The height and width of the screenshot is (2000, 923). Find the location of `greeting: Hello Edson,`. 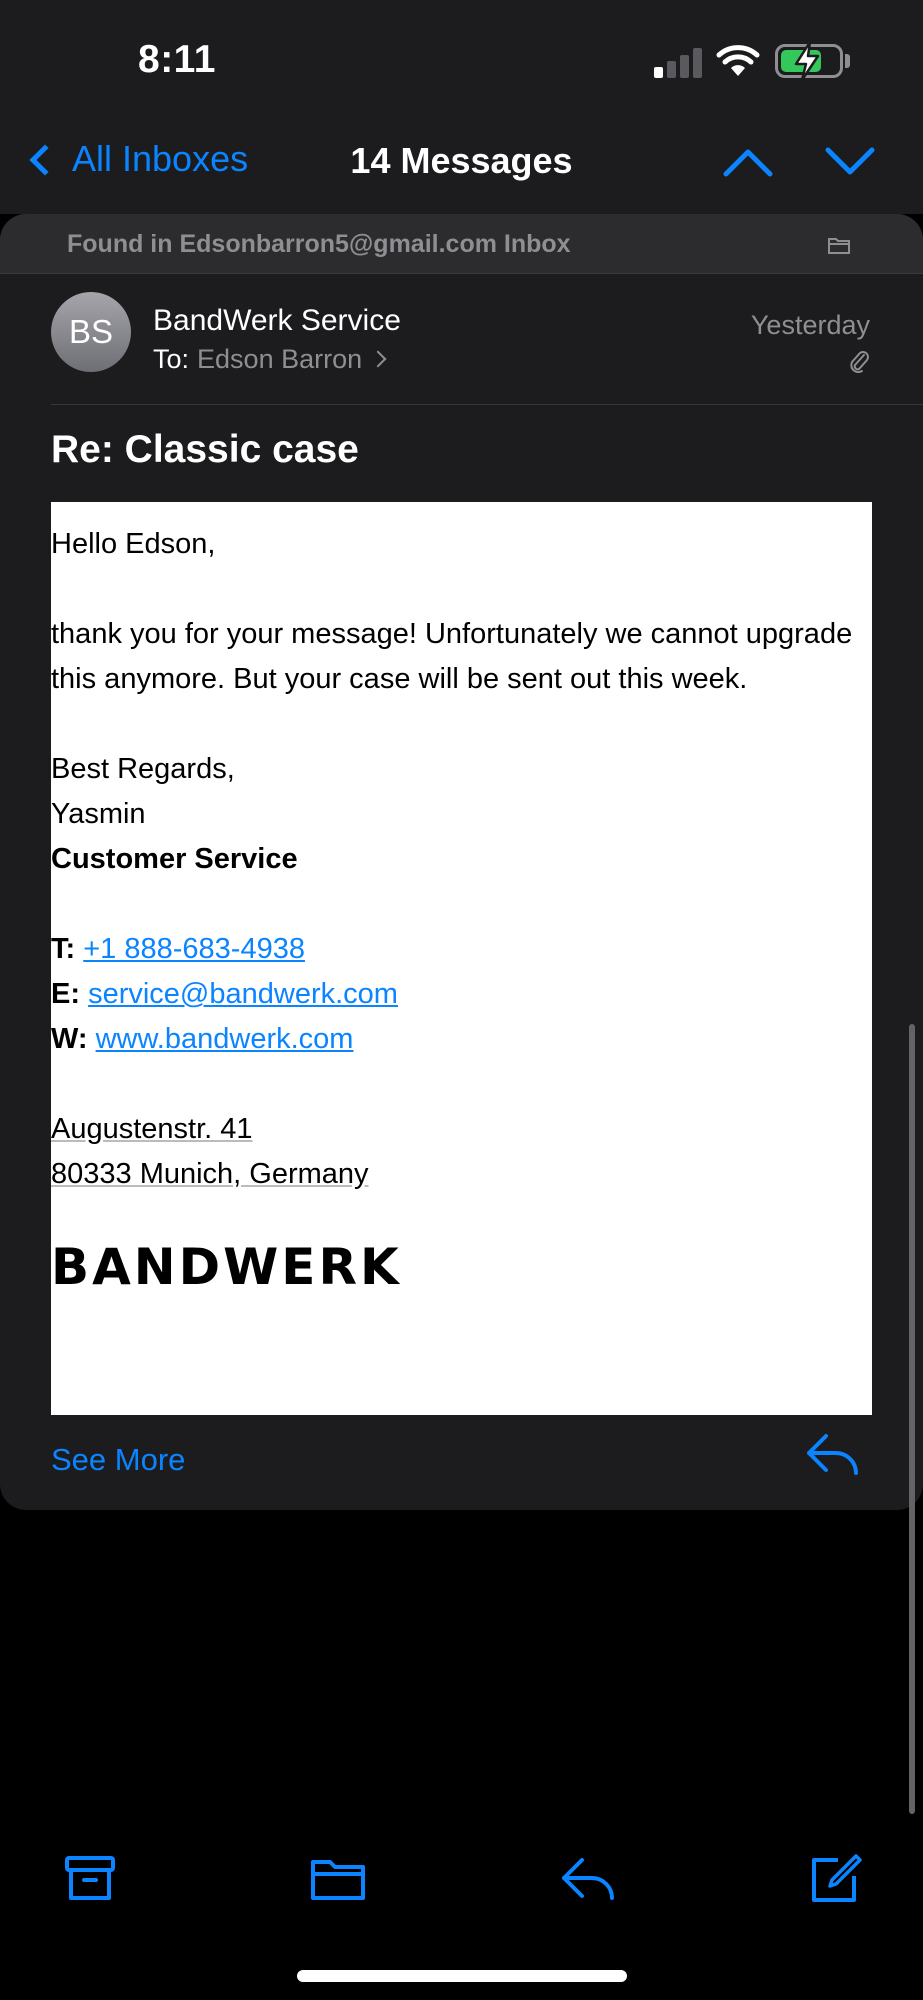

greeting: Hello Edson, is located at coordinates (133, 544).